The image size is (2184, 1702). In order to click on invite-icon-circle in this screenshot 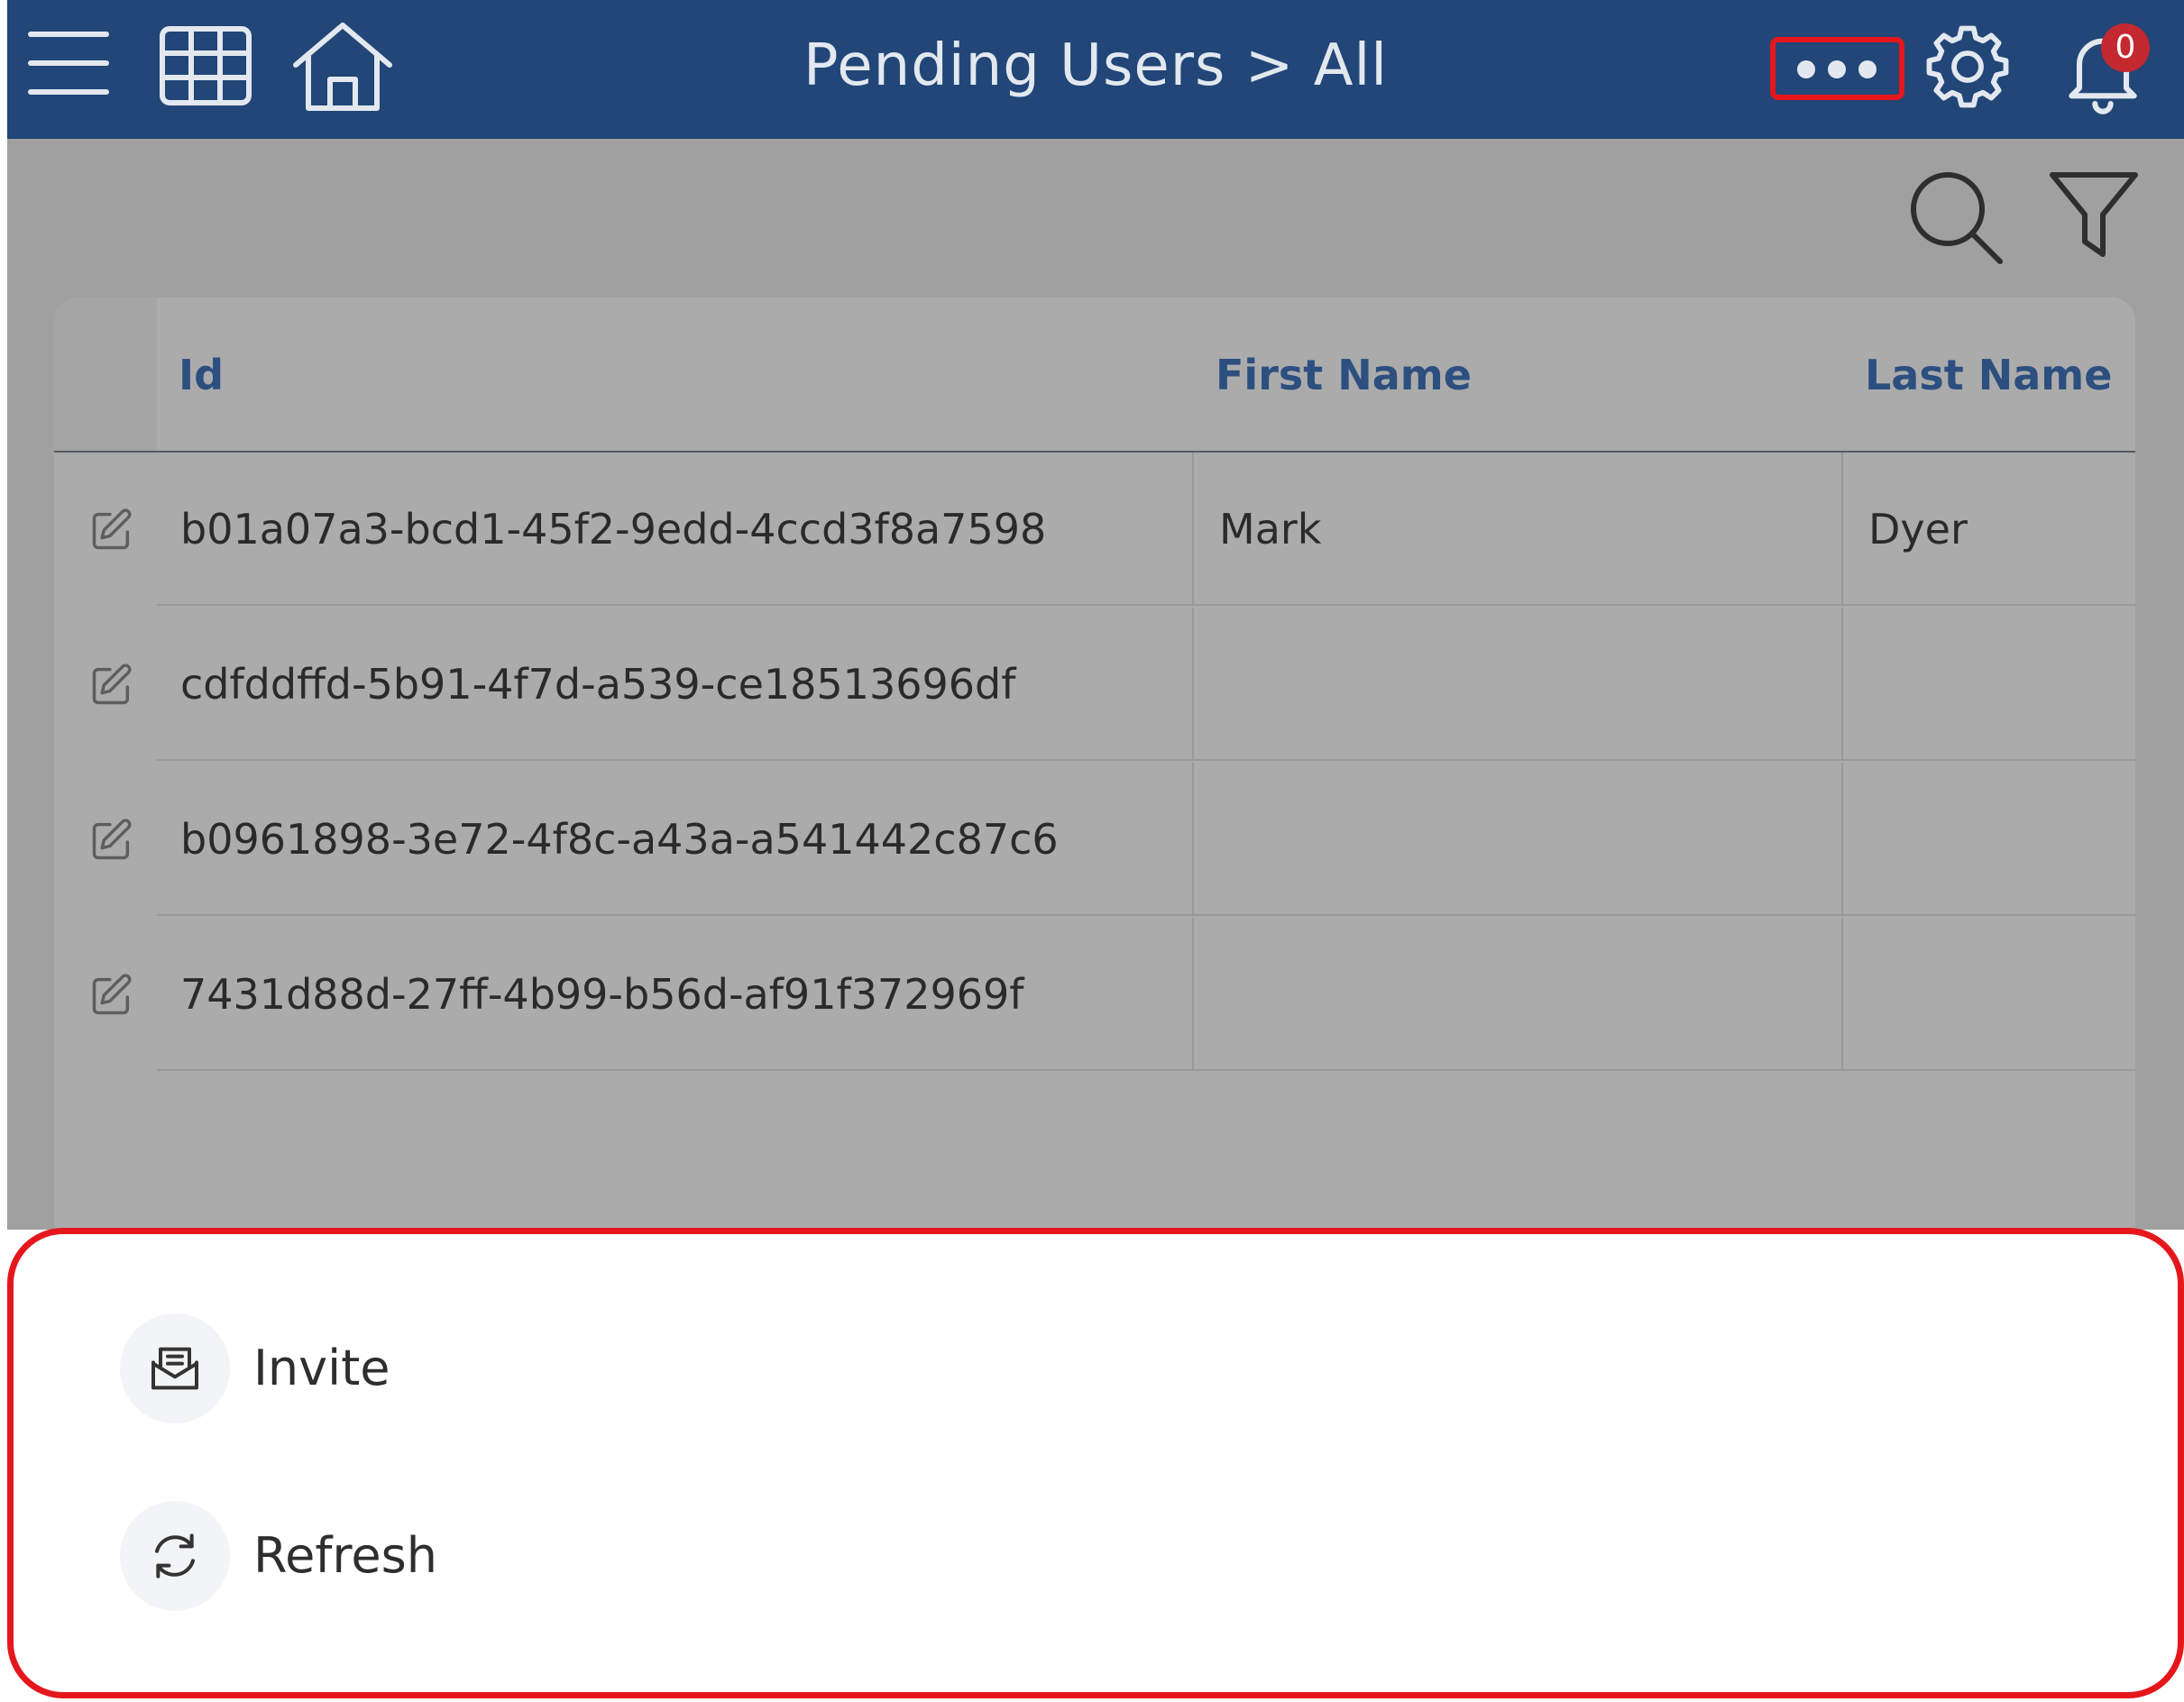, I will do `click(175, 1368)`.